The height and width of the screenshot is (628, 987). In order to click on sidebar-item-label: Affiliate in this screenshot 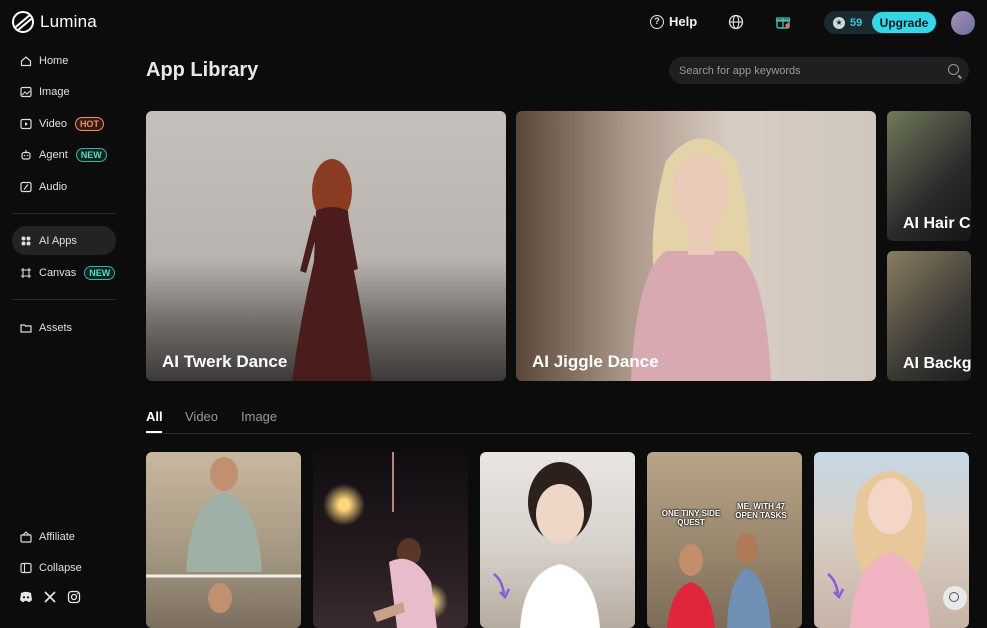, I will do `click(57, 536)`.